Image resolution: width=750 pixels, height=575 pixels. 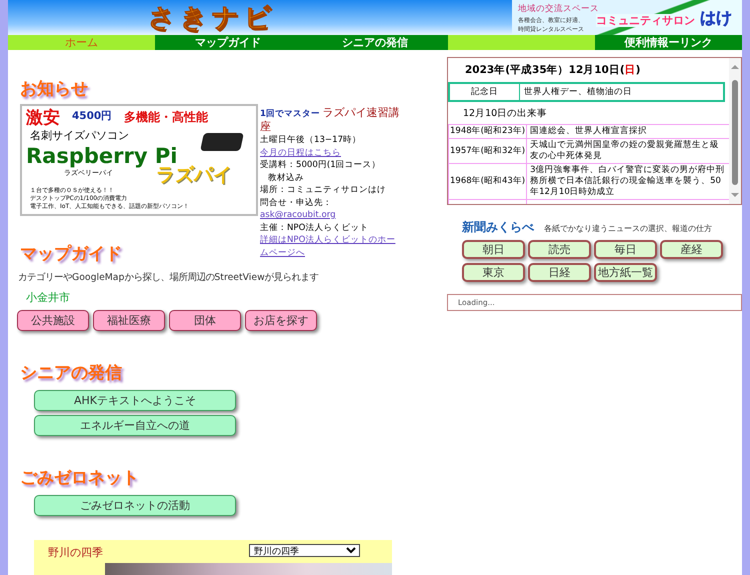 What do you see at coordinates (493, 272) in the screenshot?
I see `newspaper-button: 東京` at bounding box center [493, 272].